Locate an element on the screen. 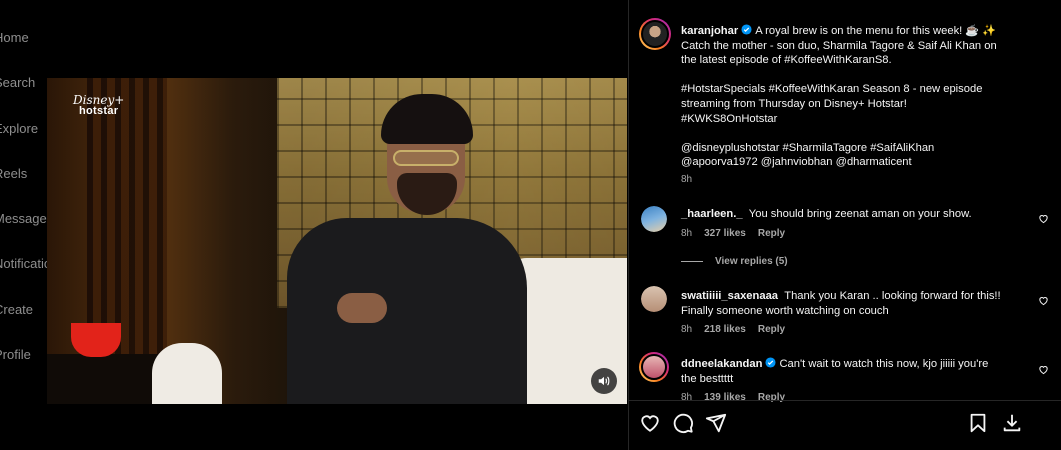 The width and height of the screenshot is (1061, 450). video-cup is located at coordinates (96, 340).